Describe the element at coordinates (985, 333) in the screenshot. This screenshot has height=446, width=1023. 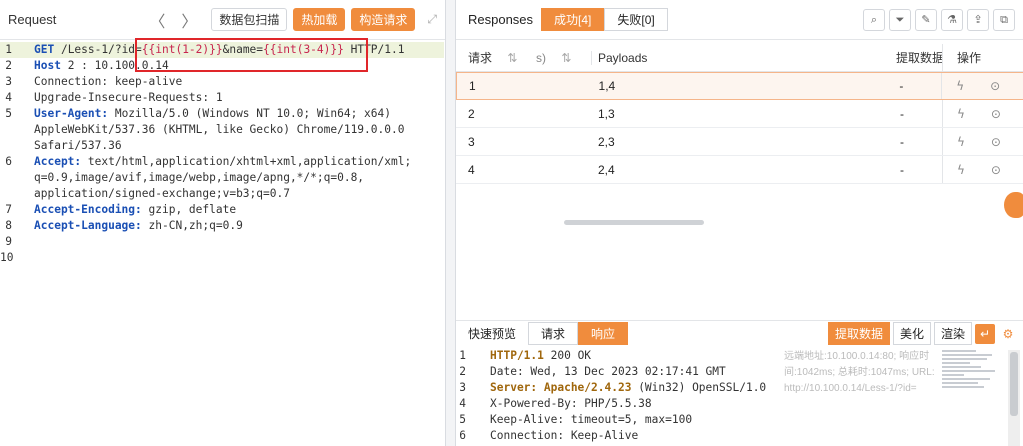
I see `wrap-icon: ↵` at that location.